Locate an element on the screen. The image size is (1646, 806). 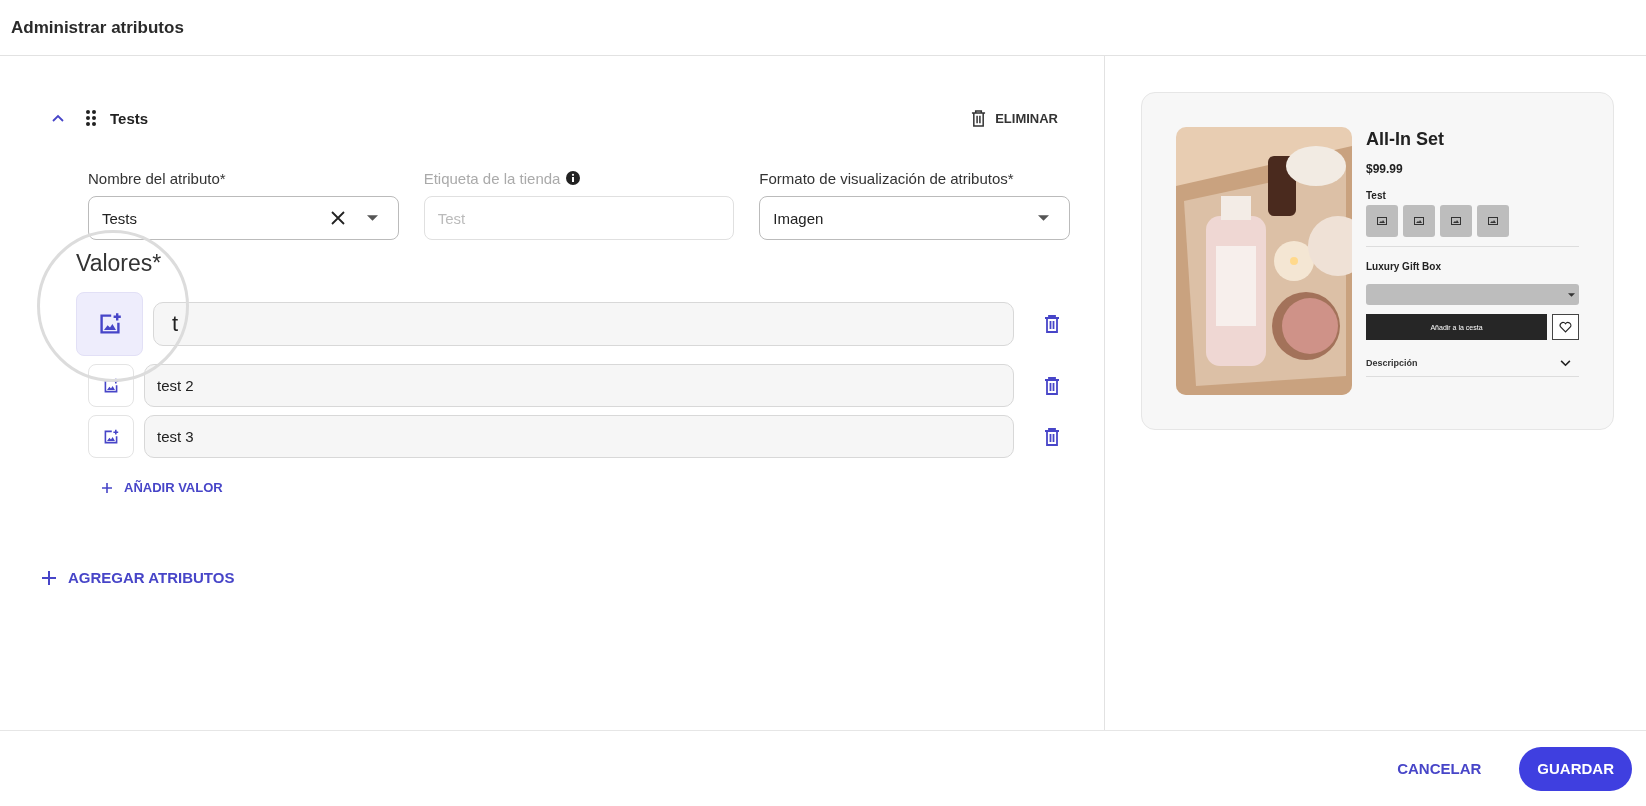
attribute-name: Tests is located at coordinates (129, 118).